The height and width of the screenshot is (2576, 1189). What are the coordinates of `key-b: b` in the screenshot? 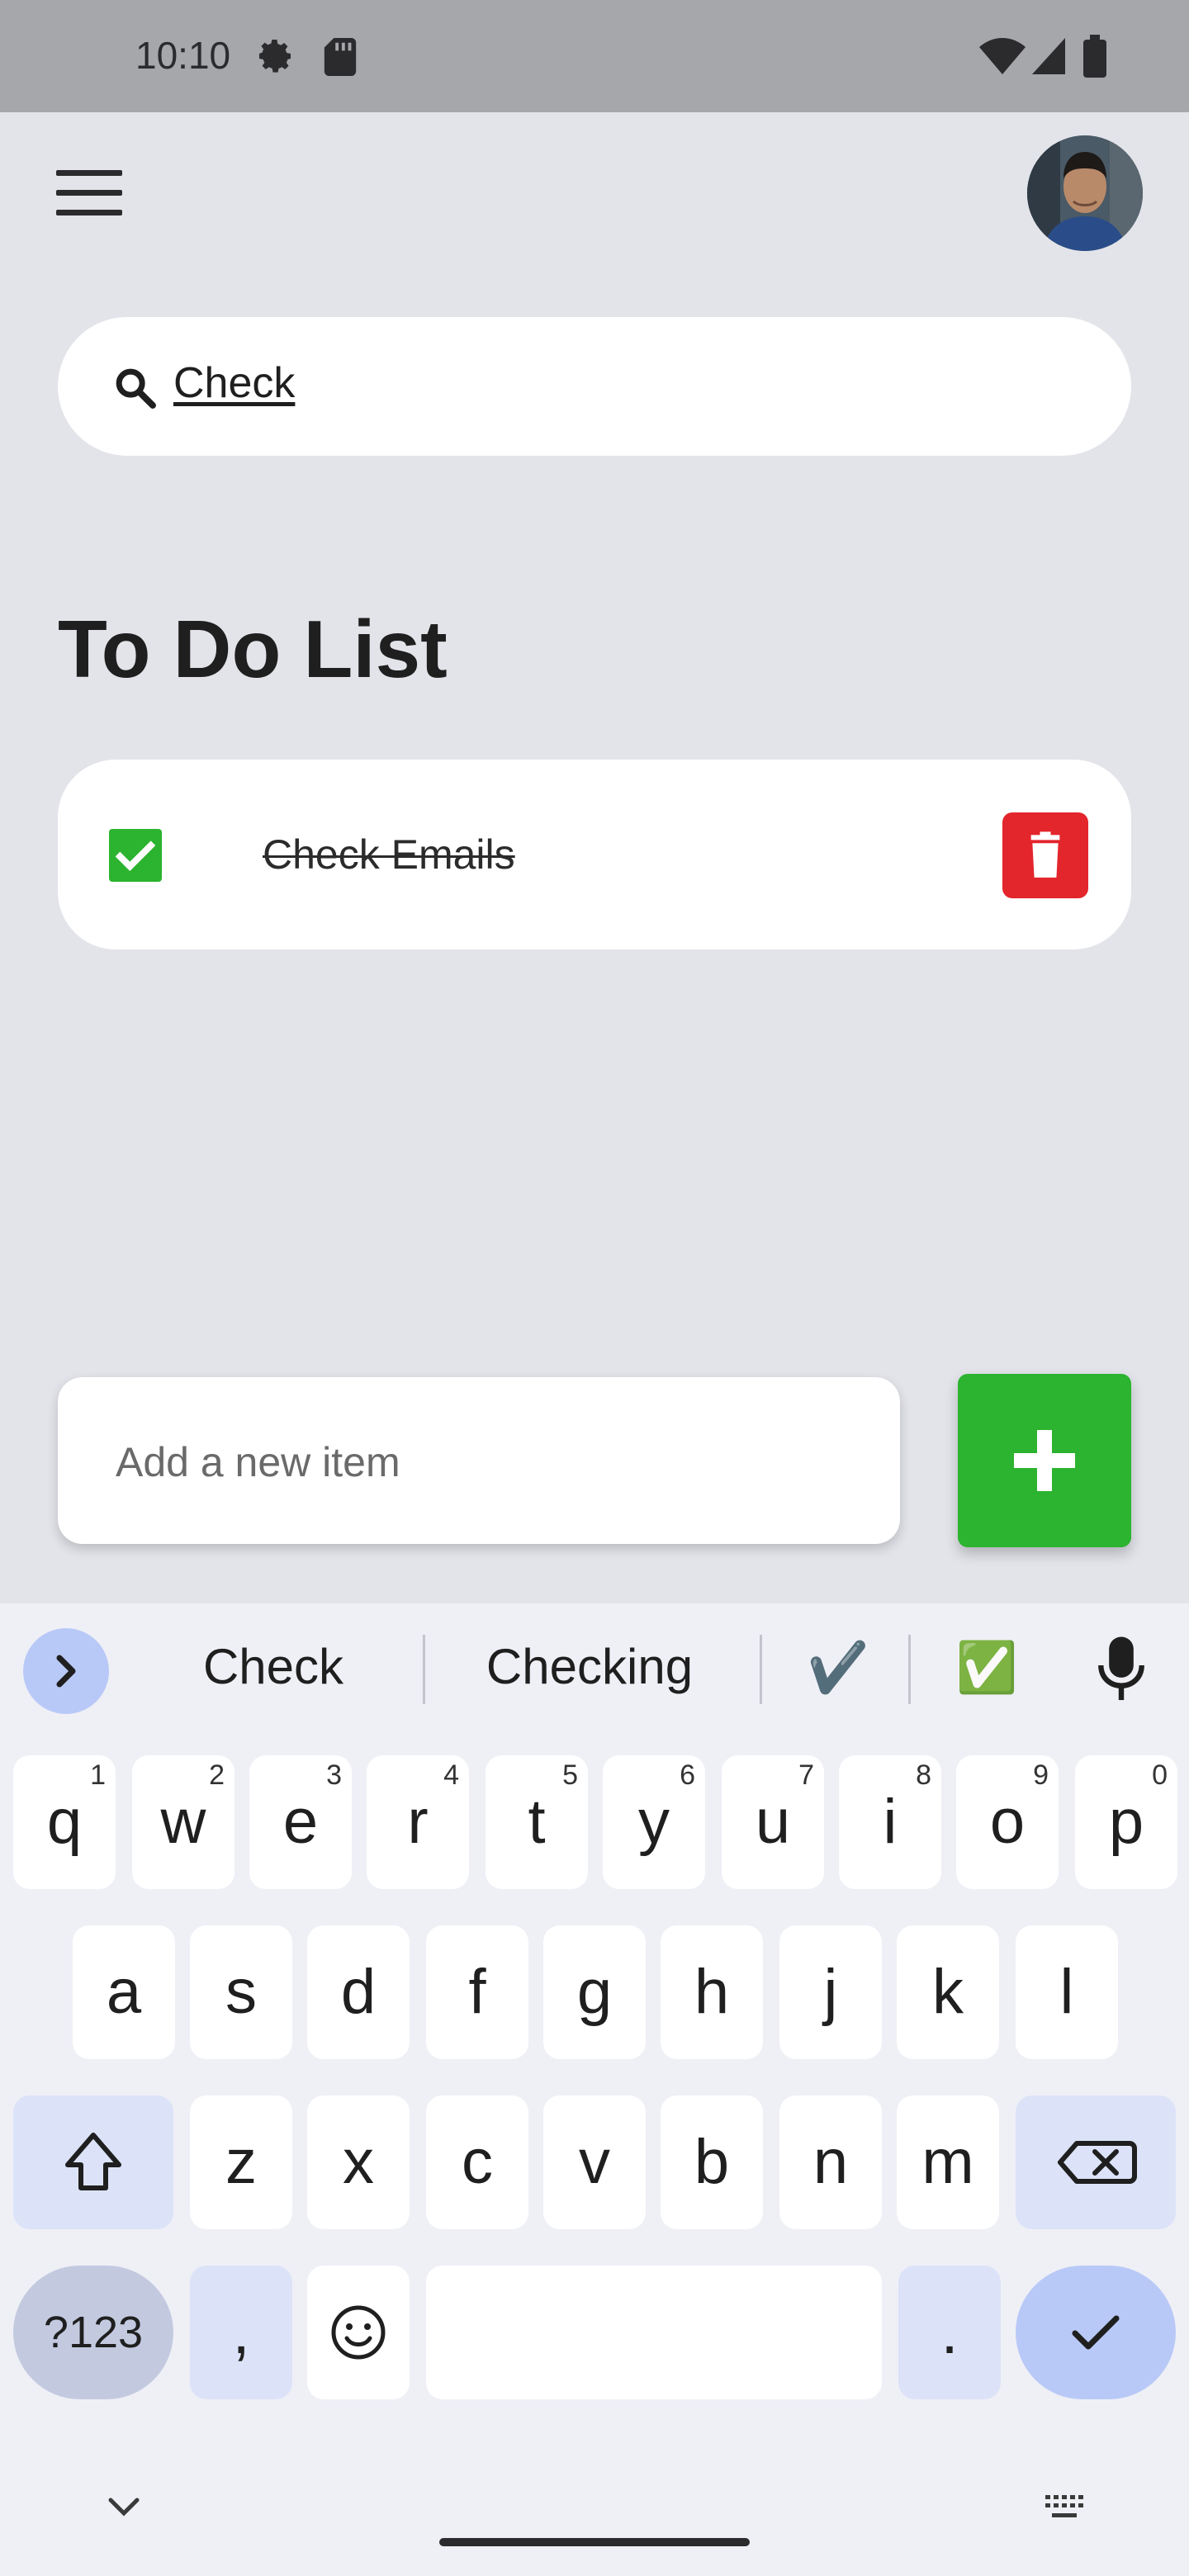 It's located at (712, 2162).